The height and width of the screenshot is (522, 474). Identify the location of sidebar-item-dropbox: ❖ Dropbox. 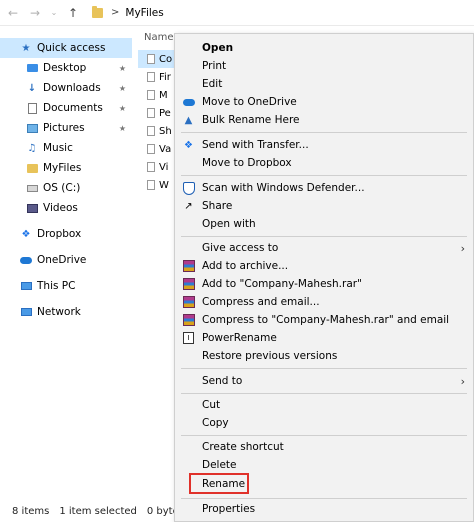
(66, 234).